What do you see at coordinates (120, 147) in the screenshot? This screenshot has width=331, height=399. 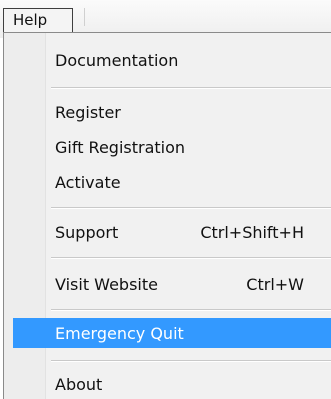 I see `menu-item-label: Gift Registration` at bounding box center [120, 147].